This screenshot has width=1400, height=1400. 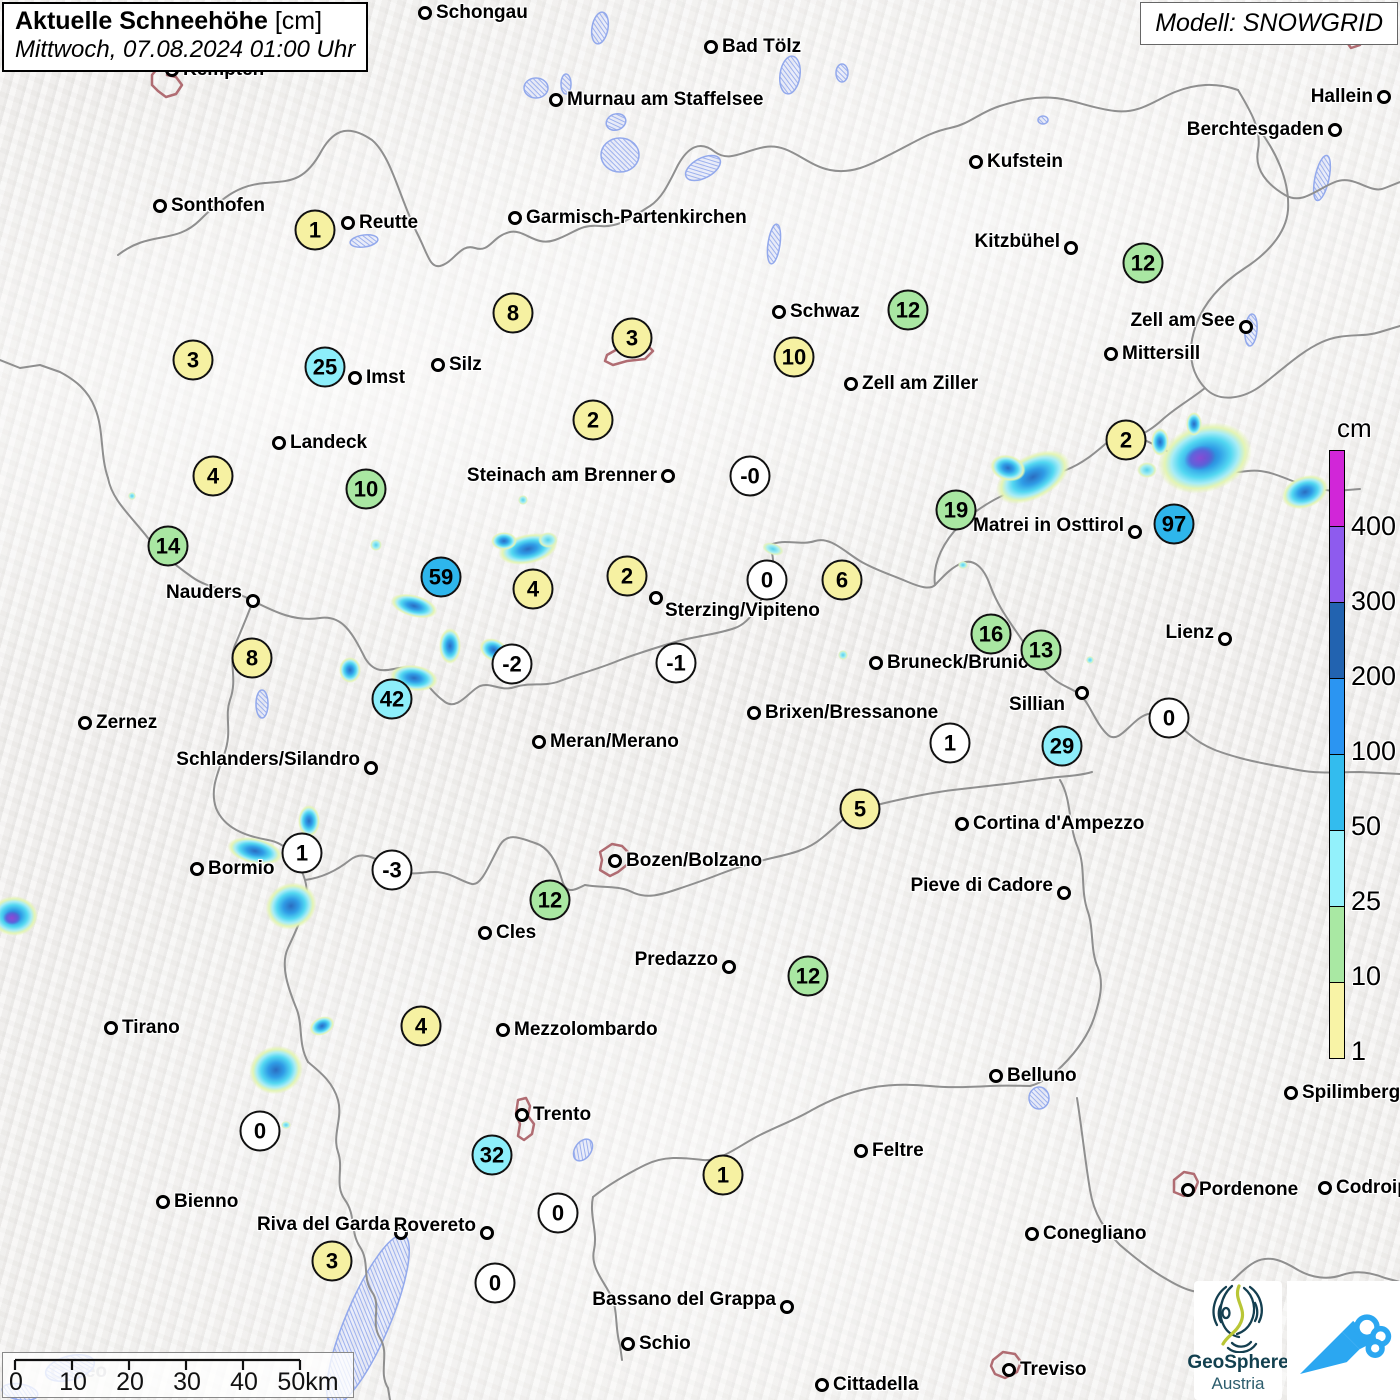 What do you see at coordinates (441, 577) in the screenshot?
I see `station-value-marker: 59` at bounding box center [441, 577].